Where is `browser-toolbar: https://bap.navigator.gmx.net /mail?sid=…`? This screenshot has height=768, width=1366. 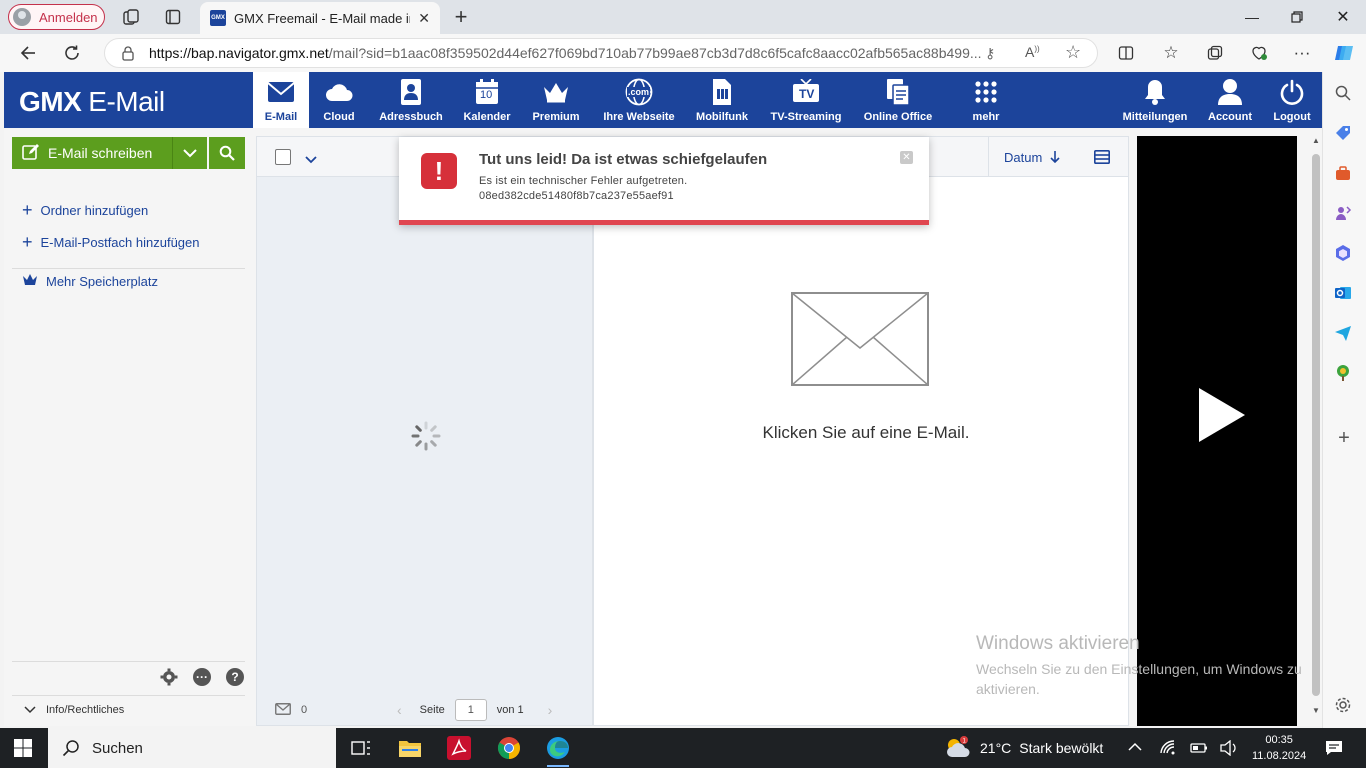 browser-toolbar: https://bap.navigator.gmx.net /mail?sid=… is located at coordinates (683, 53).